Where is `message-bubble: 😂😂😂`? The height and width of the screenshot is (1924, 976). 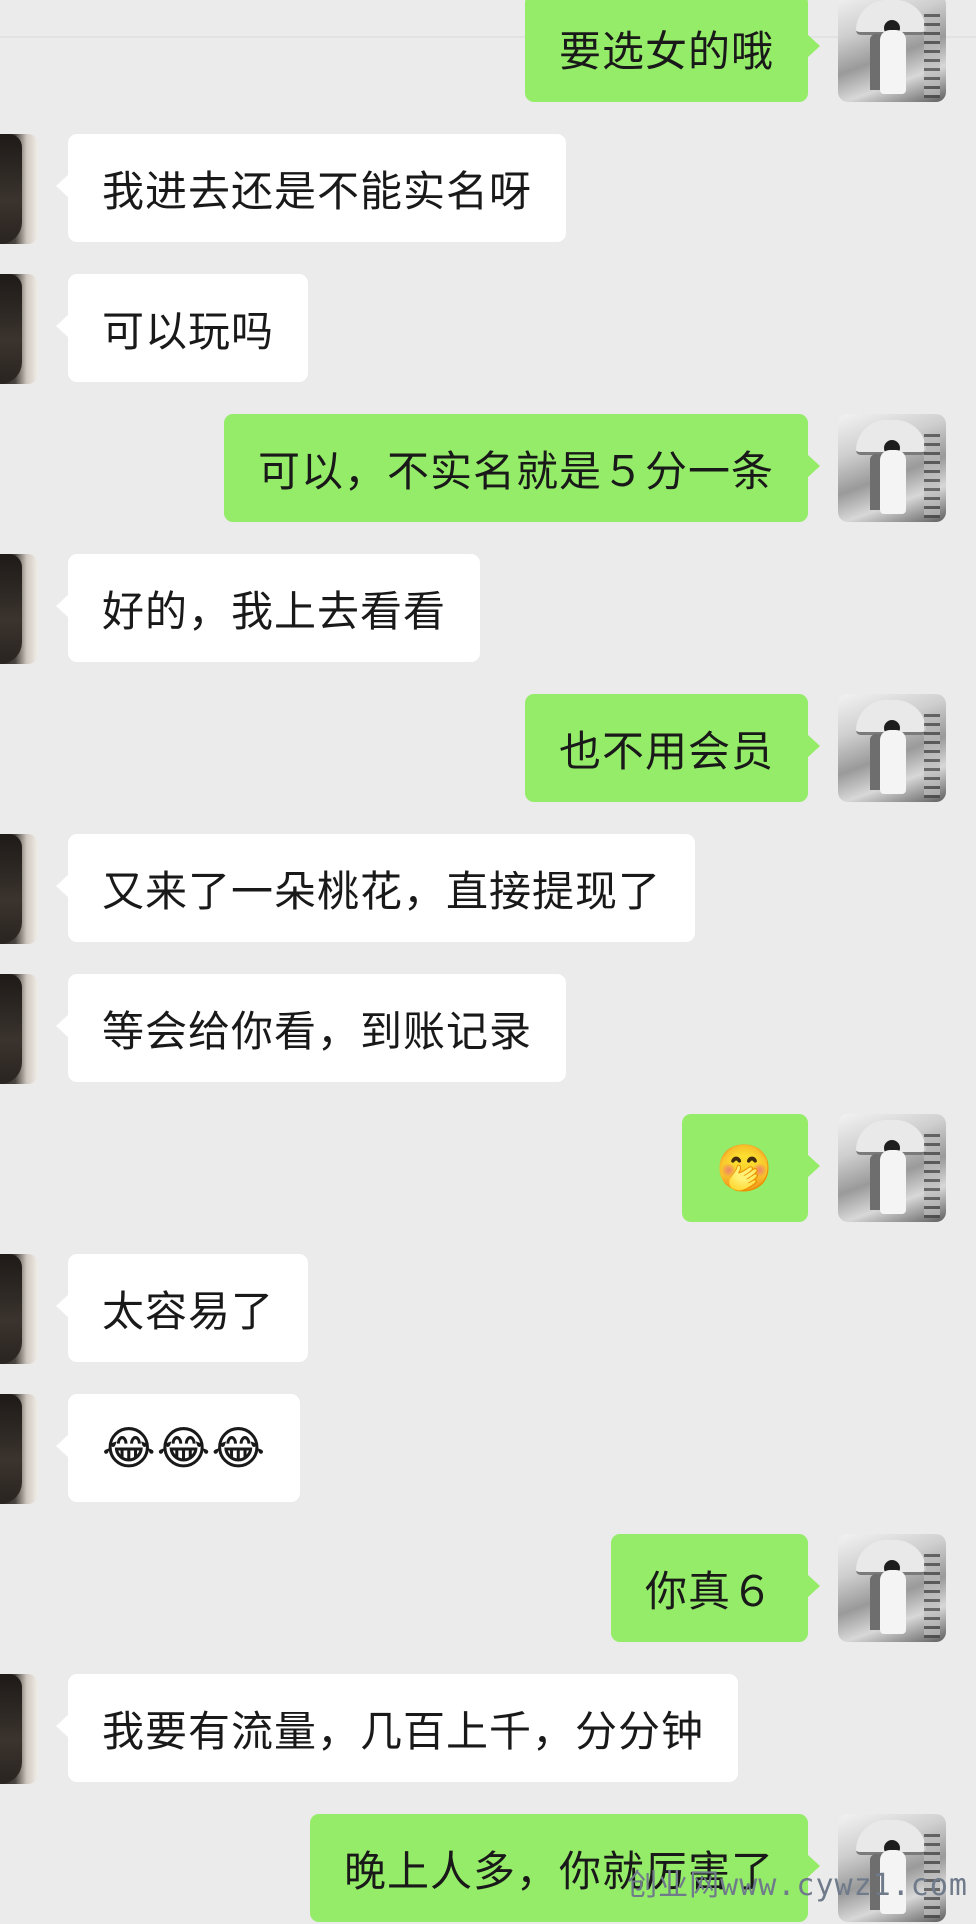
message-bubble: 😂😂😂 is located at coordinates (178, 1448).